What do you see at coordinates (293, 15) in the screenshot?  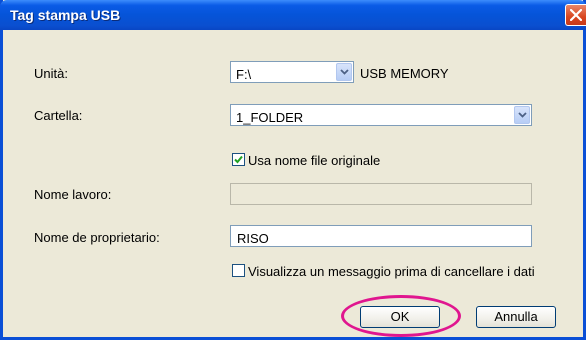 I see `title-bar: Tag stampa USB` at bounding box center [293, 15].